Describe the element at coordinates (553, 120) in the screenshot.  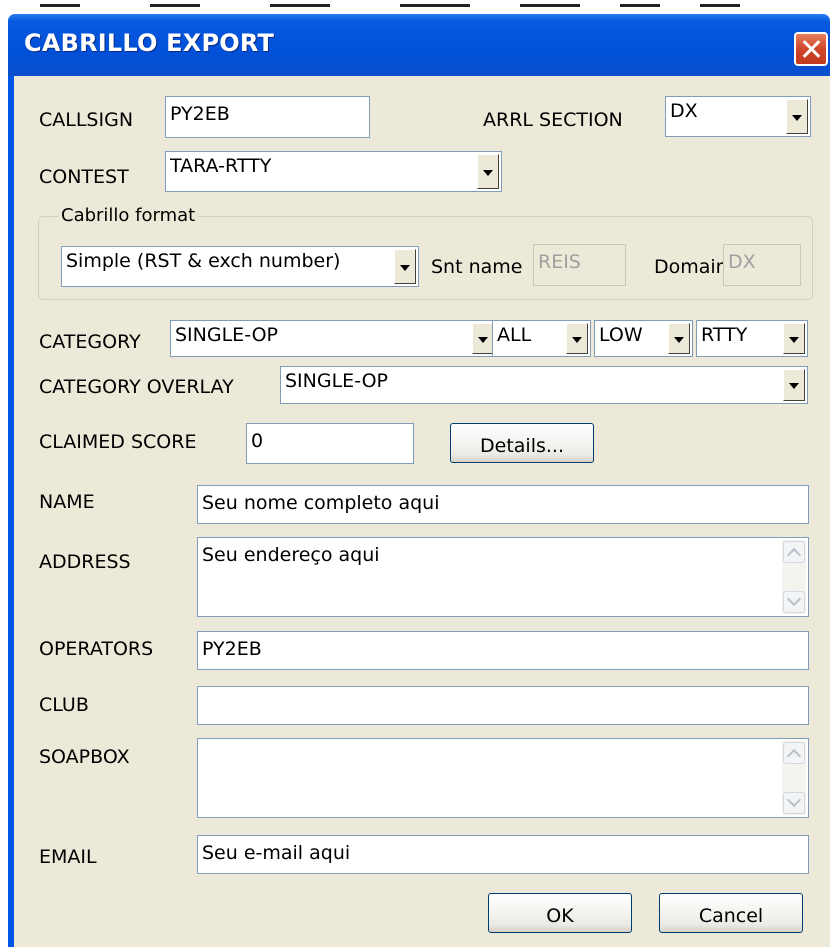
I see `arrl-section-label: ARRL SECTION` at that location.